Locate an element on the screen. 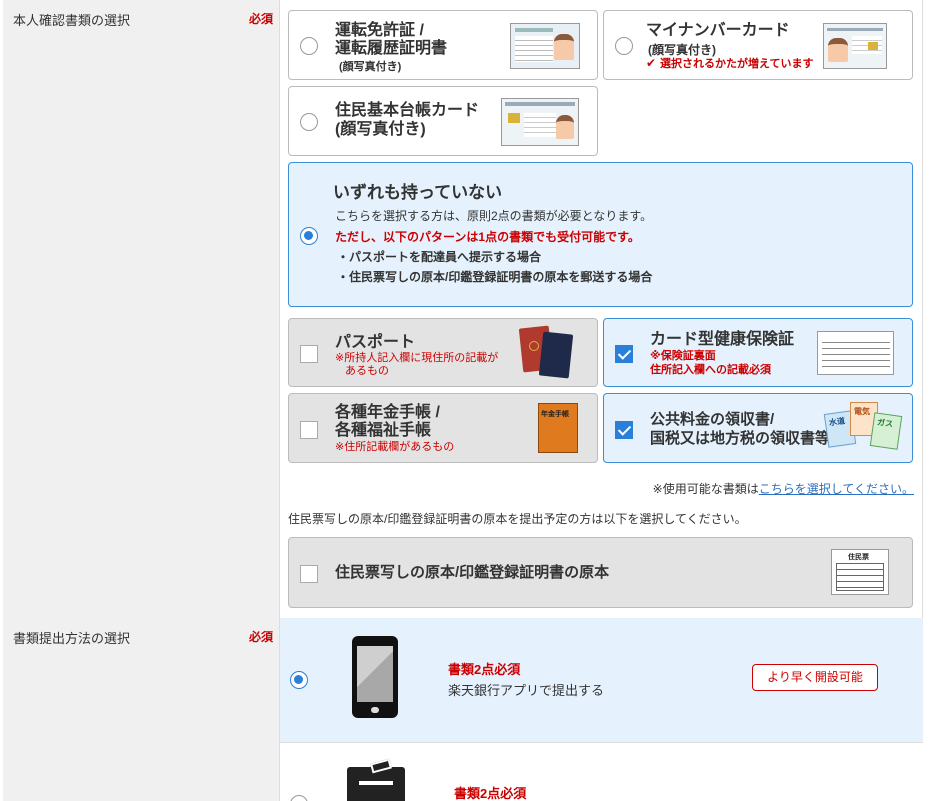  radio-mynumber-card is located at coordinates (624, 46).